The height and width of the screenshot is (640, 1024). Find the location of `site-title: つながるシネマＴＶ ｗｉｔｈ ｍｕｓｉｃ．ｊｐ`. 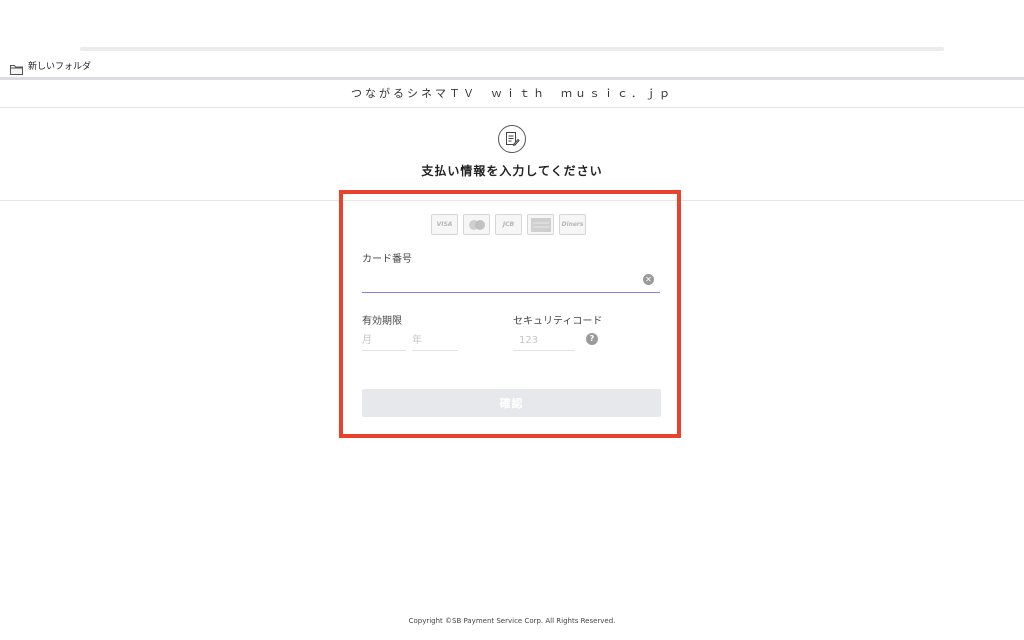

site-title: つながるシネマＴＶ ｗｉｔｈ ｍｕｓｉｃ．ｊｐ is located at coordinates (512, 93).